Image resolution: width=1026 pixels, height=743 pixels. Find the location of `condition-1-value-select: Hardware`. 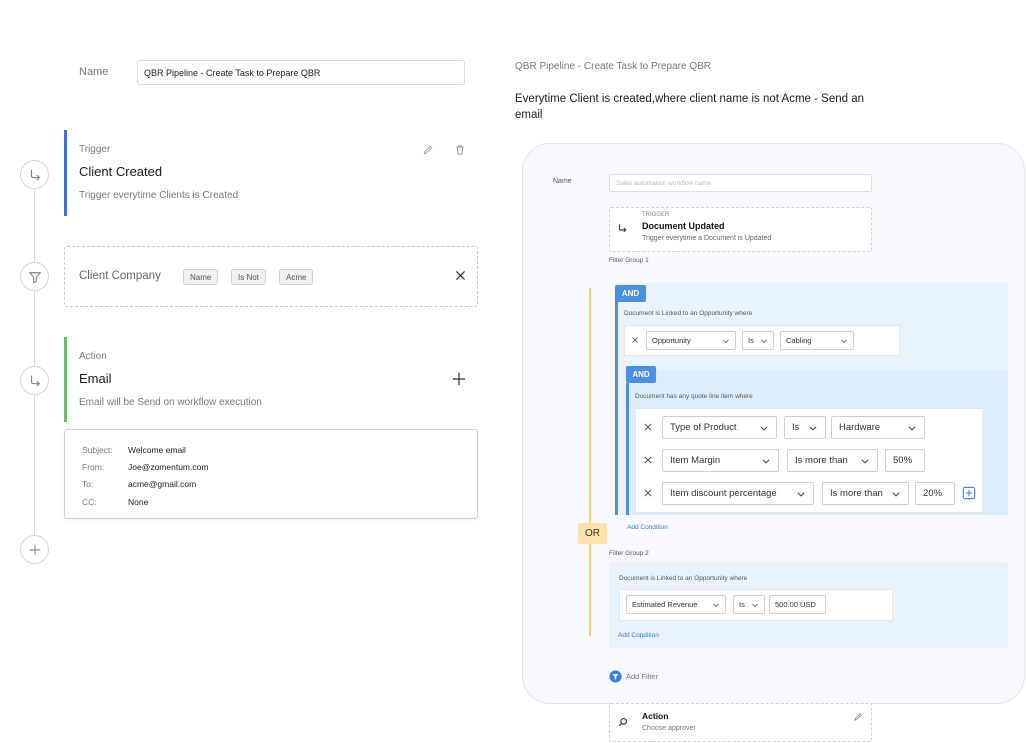

condition-1-value-select: Hardware is located at coordinates (878, 427).